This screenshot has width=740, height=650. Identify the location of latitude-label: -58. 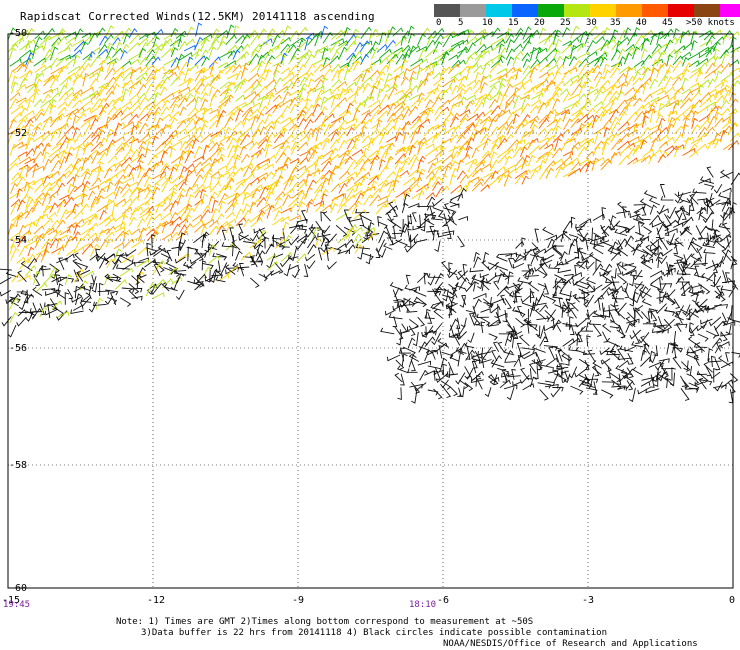
(18, 465).